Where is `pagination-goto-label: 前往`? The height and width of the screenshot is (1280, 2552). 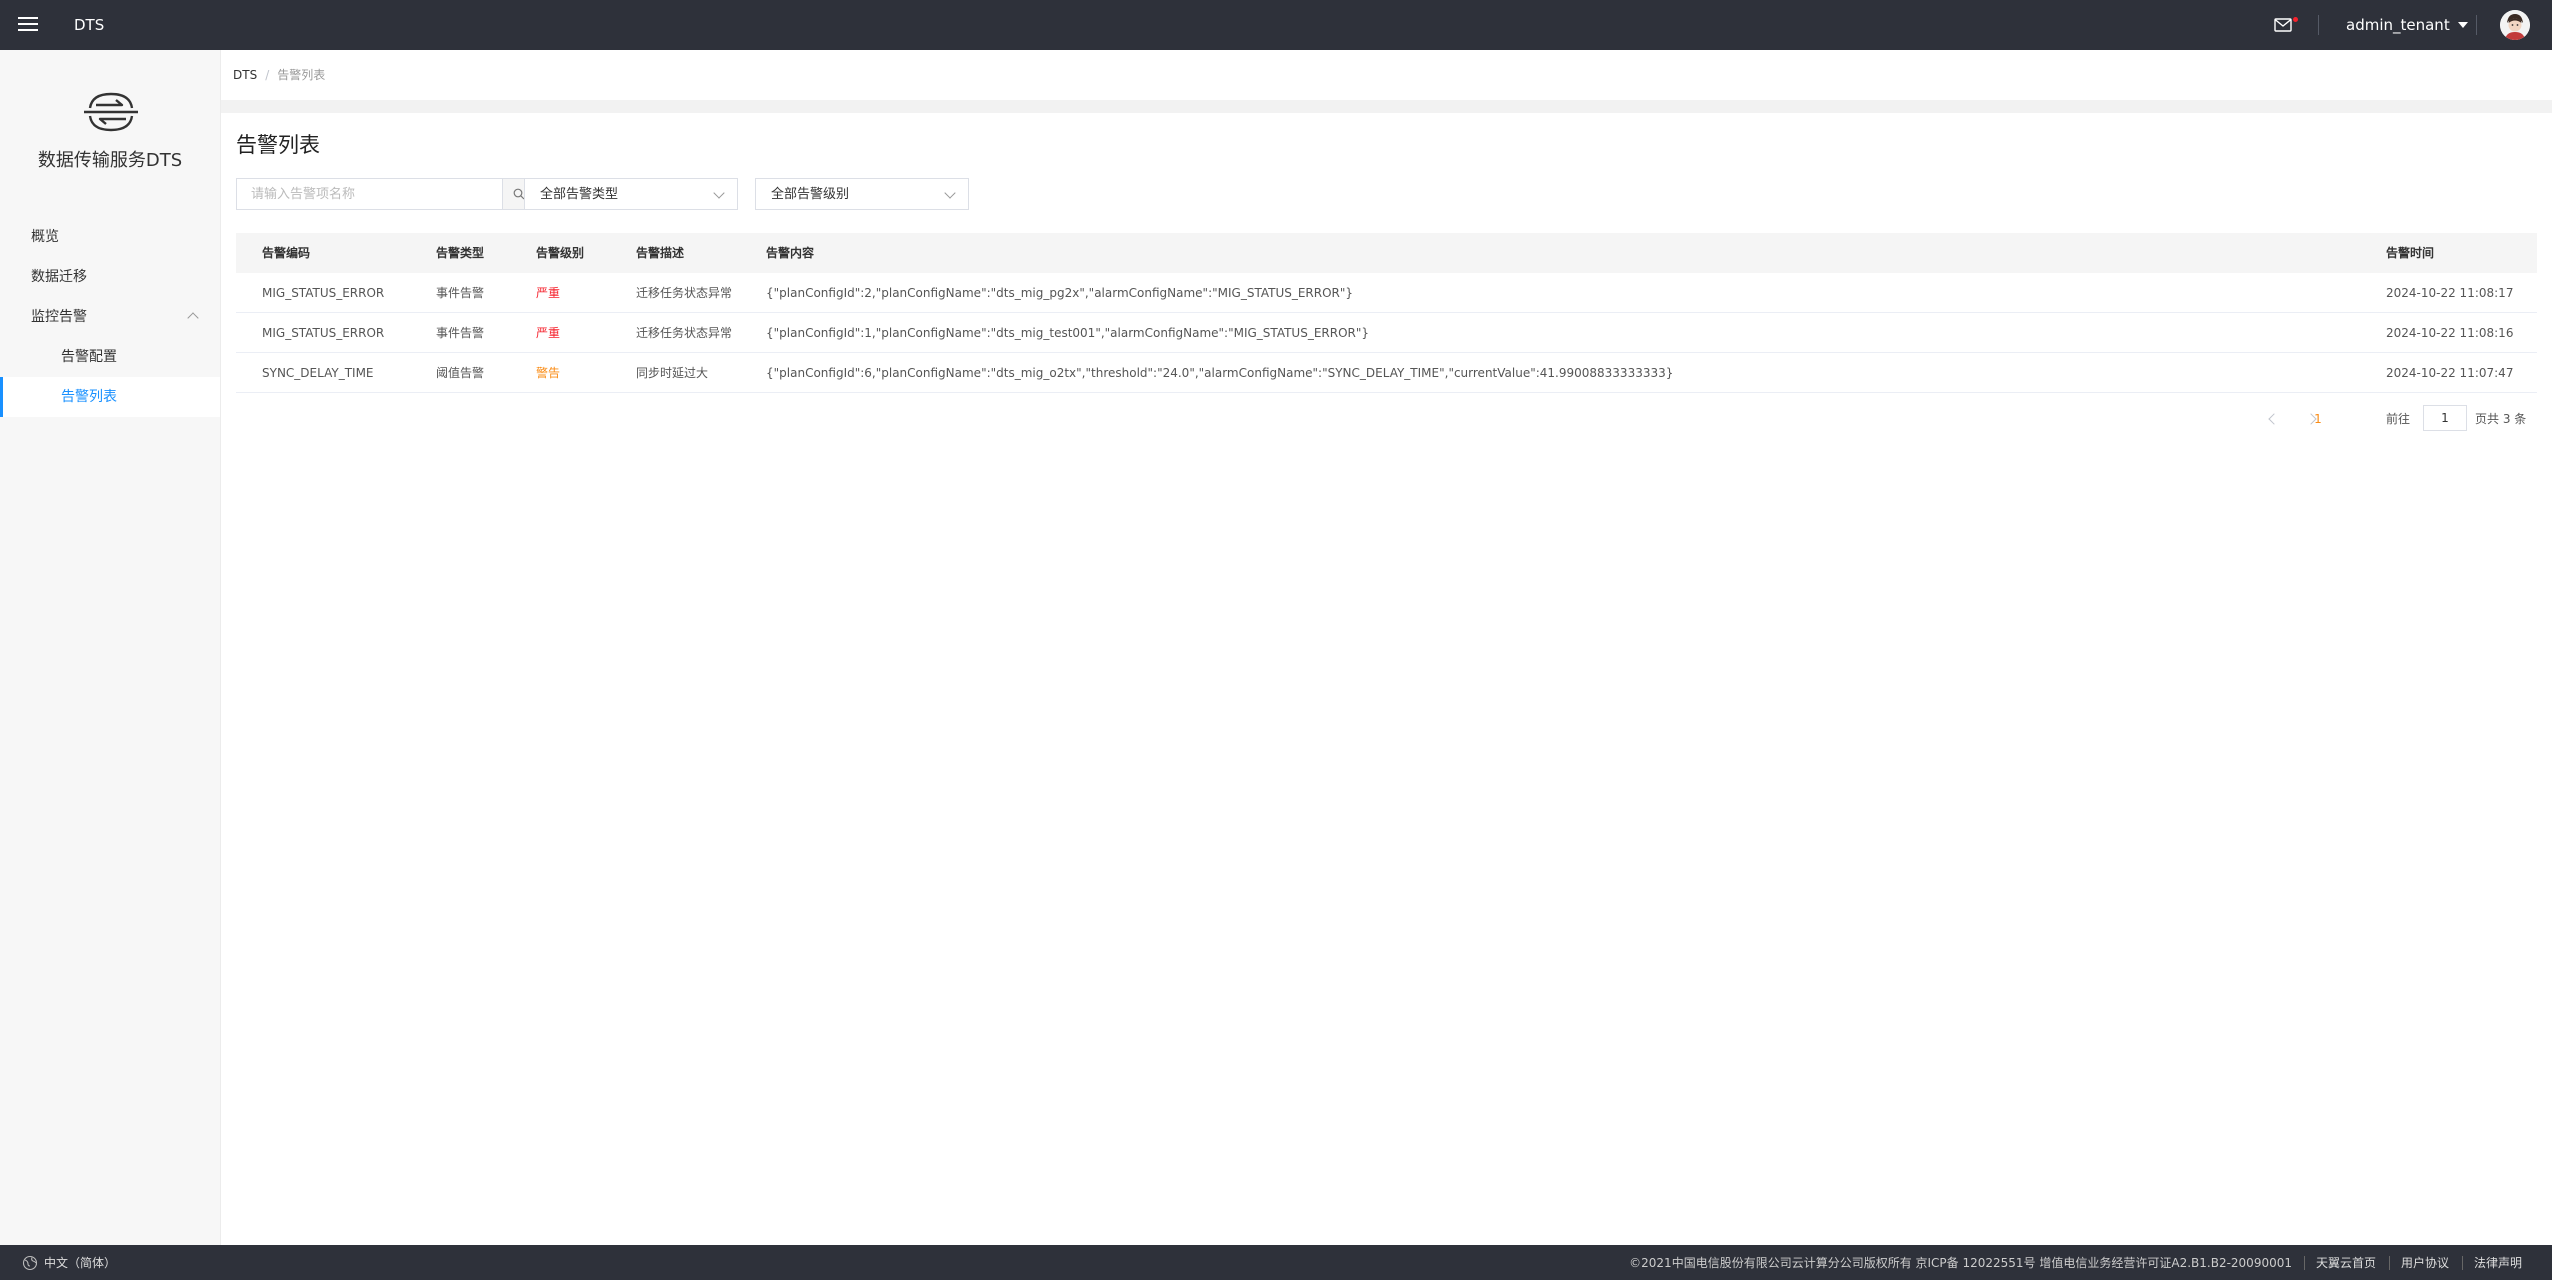
pagination-goto-label: 前往 is located at coordinates (2398, 419).